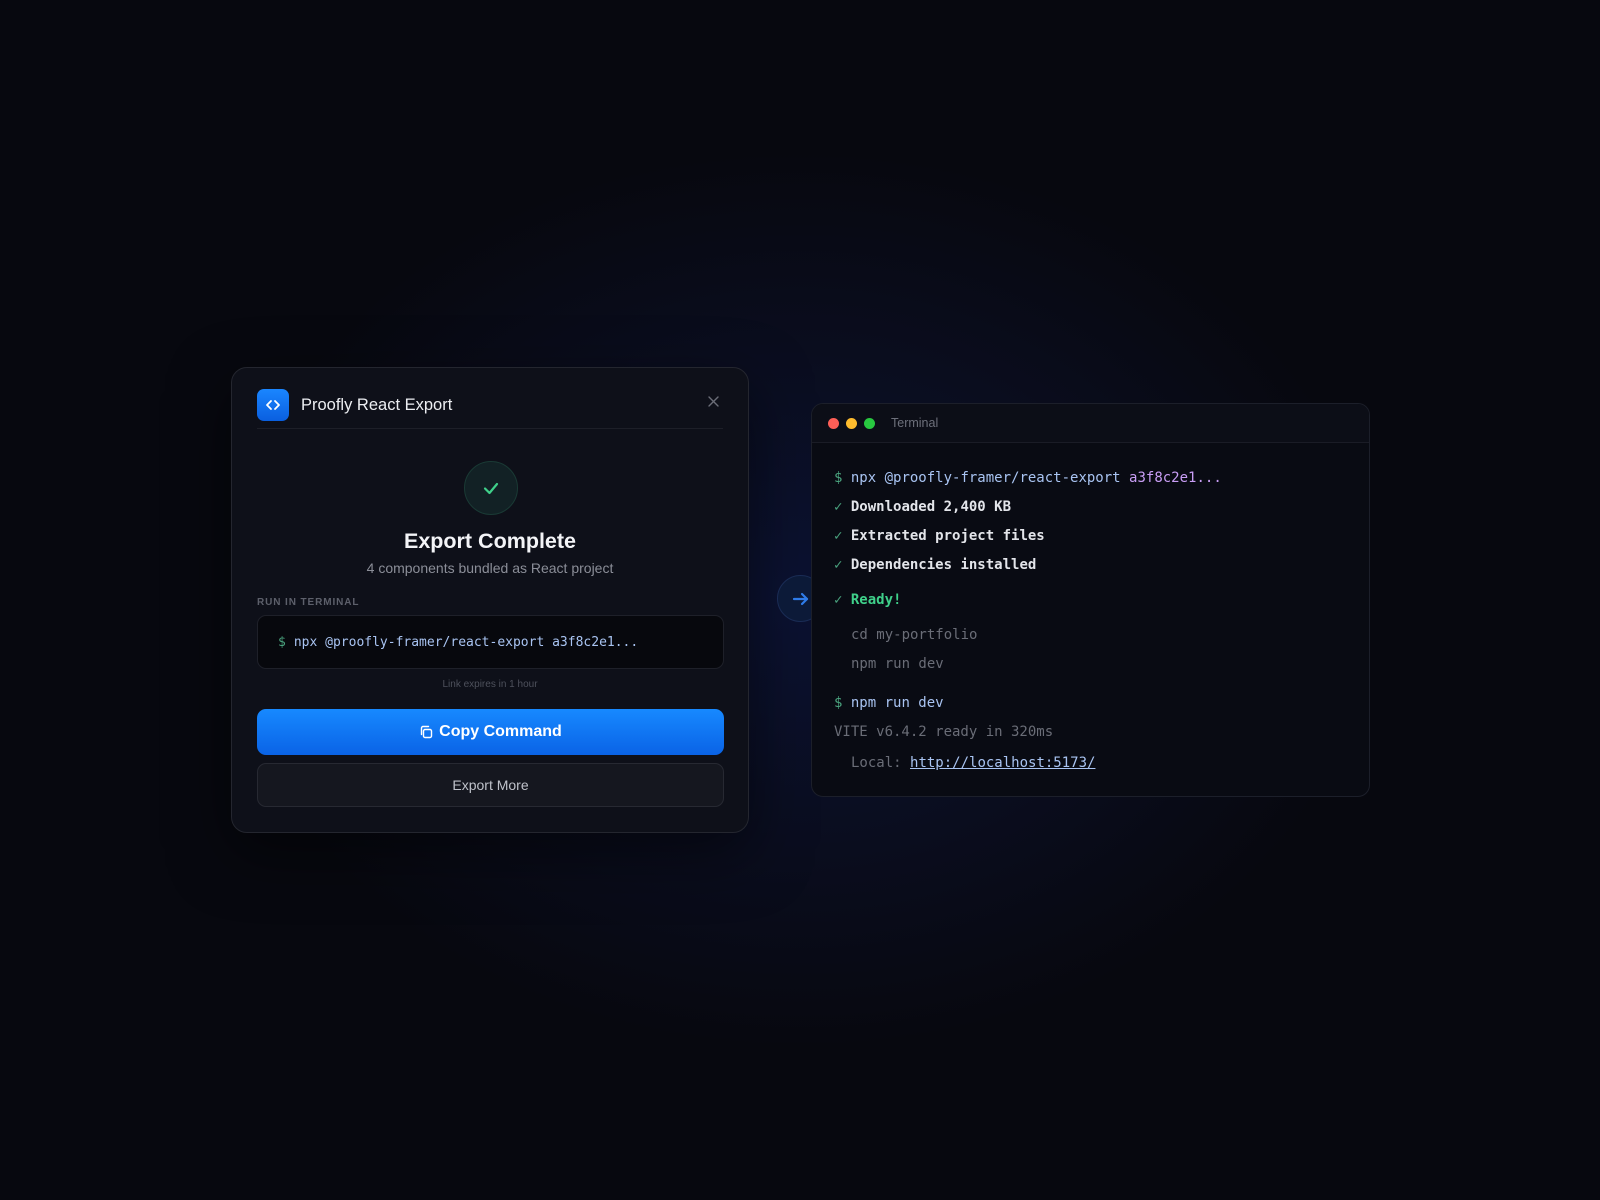  What do you see at coordinates (851, 423) in the screenshot?
I see `window-minimize-dot` at bounding box center [851, 423].